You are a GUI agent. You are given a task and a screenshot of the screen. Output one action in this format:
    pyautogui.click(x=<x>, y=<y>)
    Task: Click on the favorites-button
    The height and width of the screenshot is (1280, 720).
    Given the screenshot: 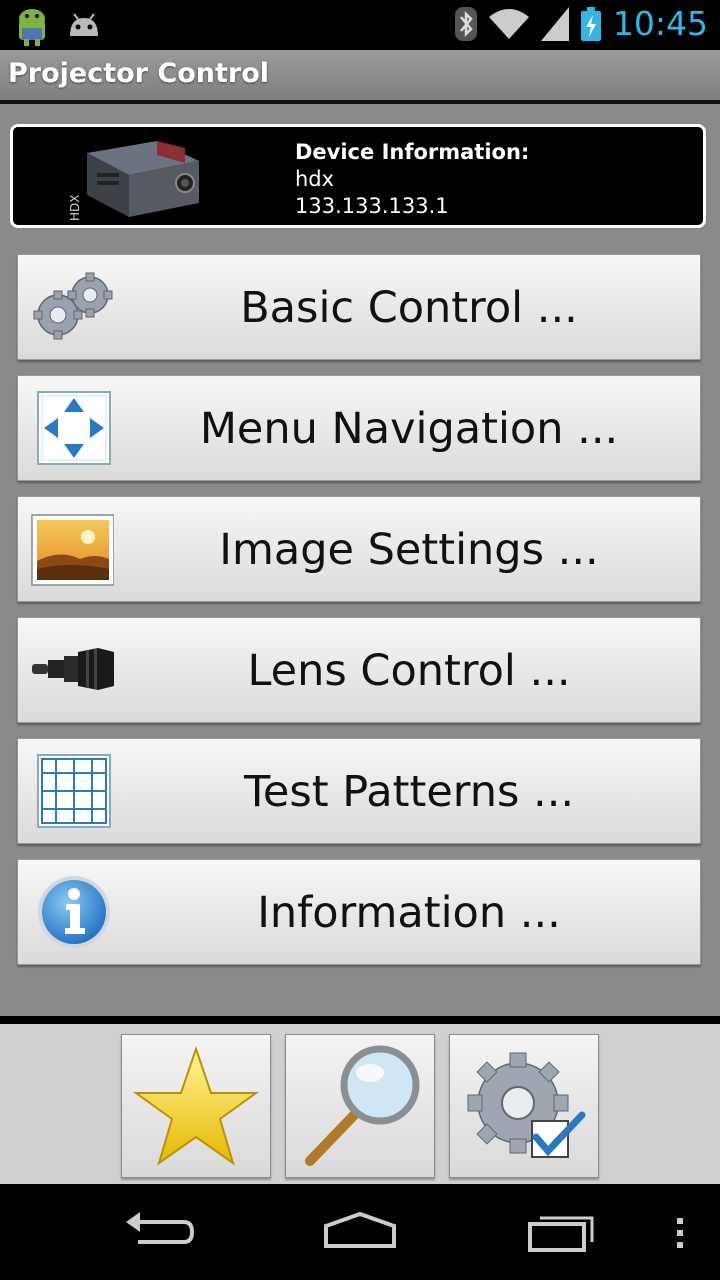 What is the action you would take?
    pyautogui.click(x=196, y=1106)
    